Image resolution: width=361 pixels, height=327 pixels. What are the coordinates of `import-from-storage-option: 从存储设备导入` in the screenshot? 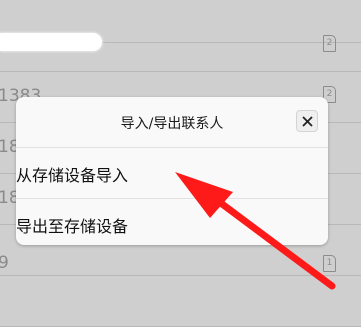 It's located at (172, 172).